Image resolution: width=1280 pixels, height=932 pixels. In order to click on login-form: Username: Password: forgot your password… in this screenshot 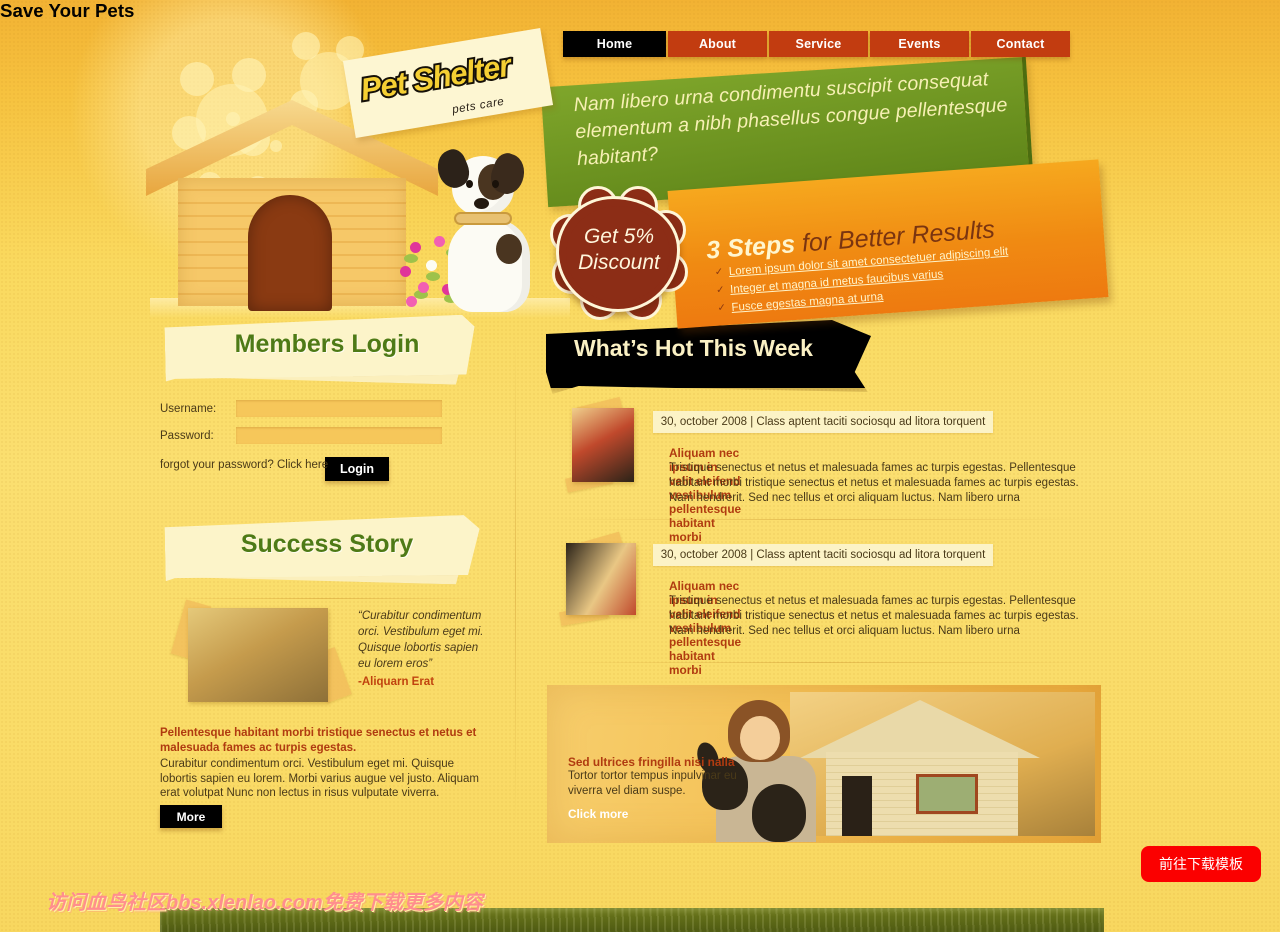, I will do `click(325, 436)`.